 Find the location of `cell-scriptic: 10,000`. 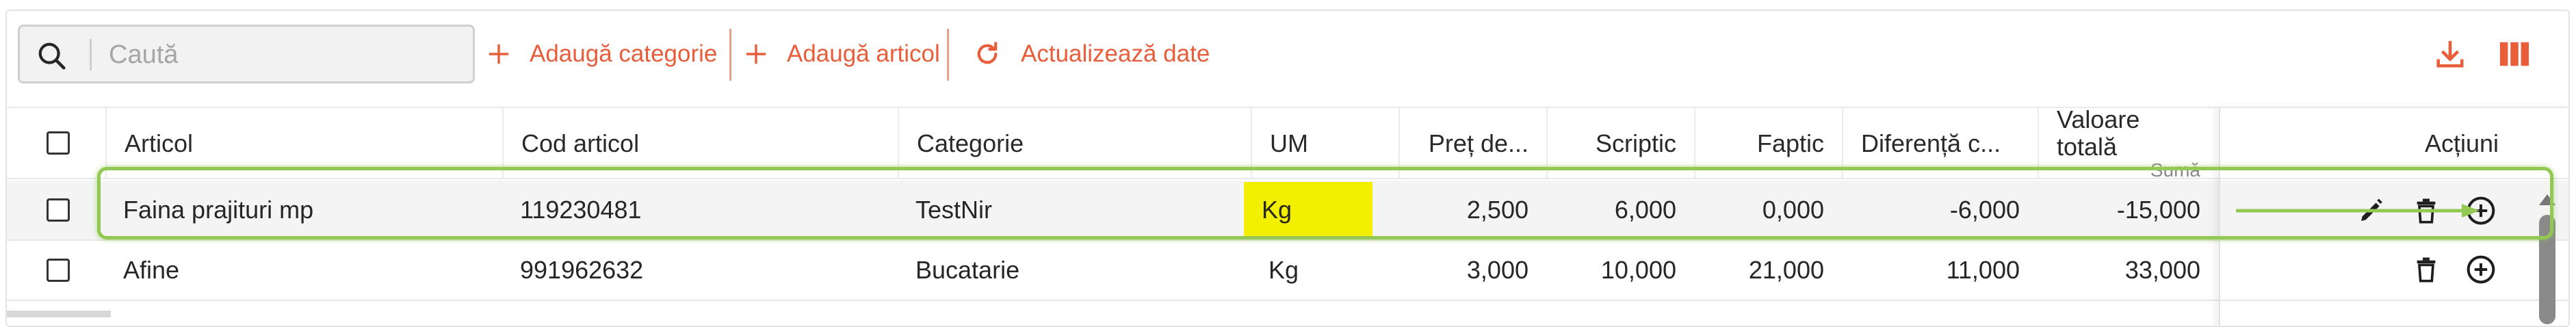

cell-scriptic: 10,000 is located at coordinates (1638, 270).